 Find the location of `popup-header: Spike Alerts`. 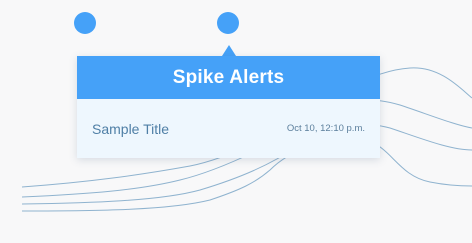

popup-header: Spike Alerts is located at coordinates (228, 77).